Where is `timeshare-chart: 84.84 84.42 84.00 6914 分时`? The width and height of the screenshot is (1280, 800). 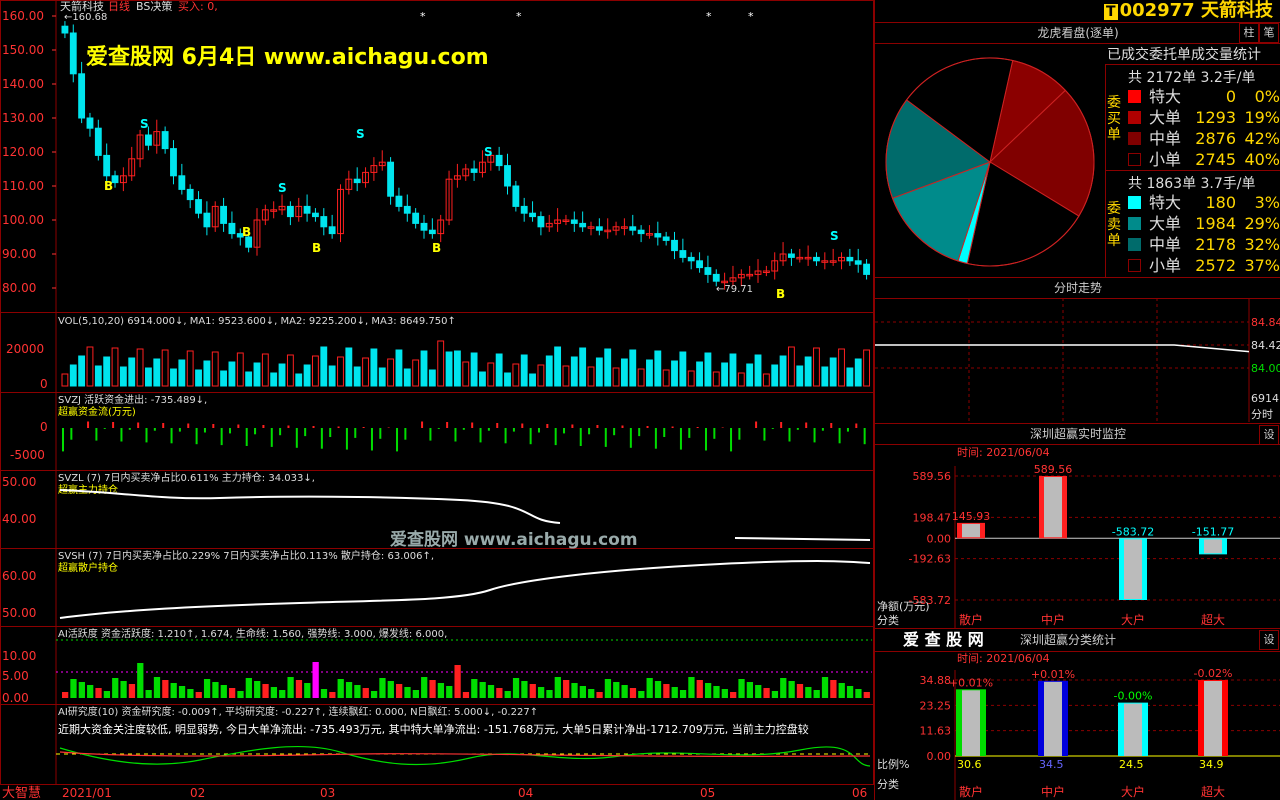
timeshare-chart: 84.84 84.42 84.00 6914 分时 is located at coordinates (1077, 360).